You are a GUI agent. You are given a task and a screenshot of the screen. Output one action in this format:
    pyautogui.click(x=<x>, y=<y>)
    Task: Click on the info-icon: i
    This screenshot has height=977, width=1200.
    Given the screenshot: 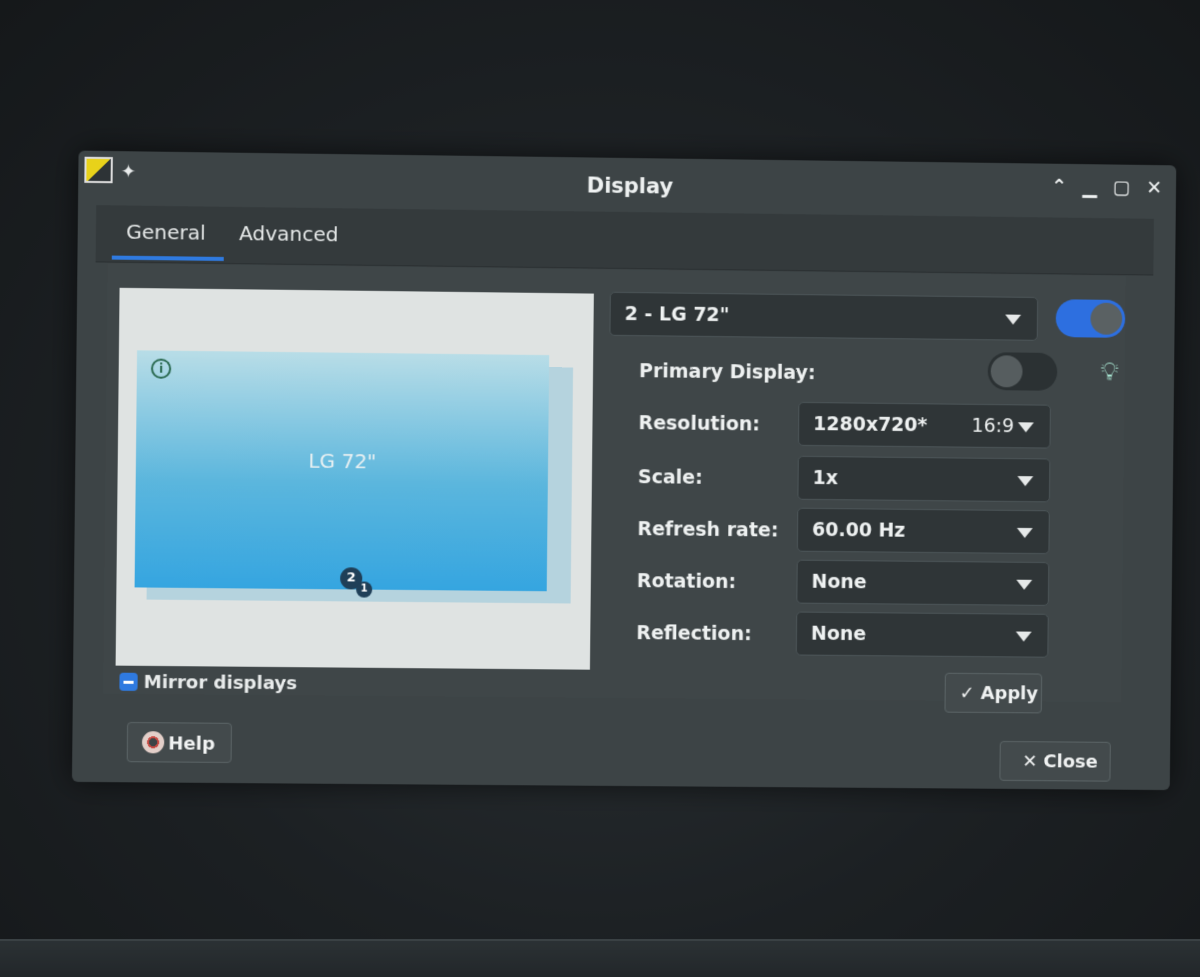 What is the action you would take?
    pyautogui.click(x=161, y=369)
    